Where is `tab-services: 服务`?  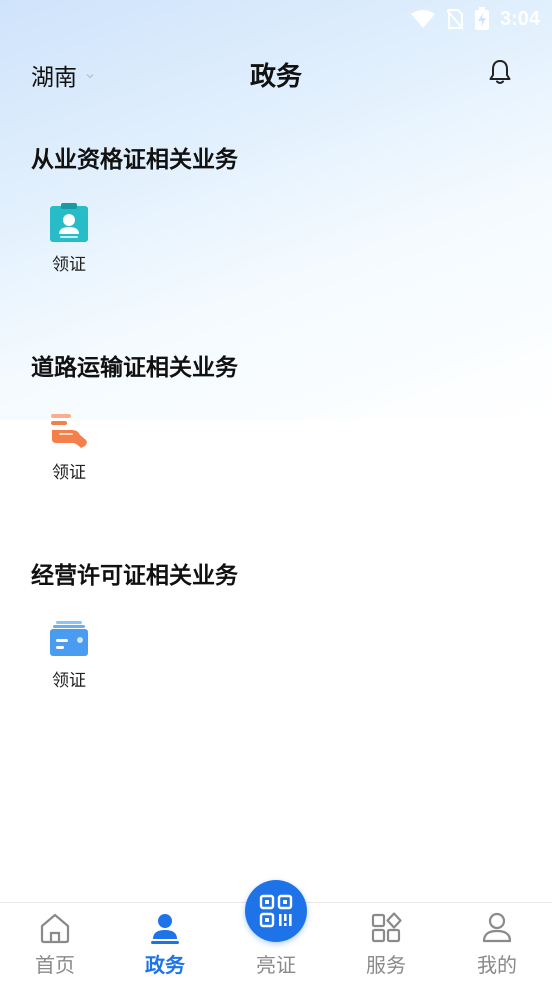 tab-services: 服务 is located at coordinates (386, 942).